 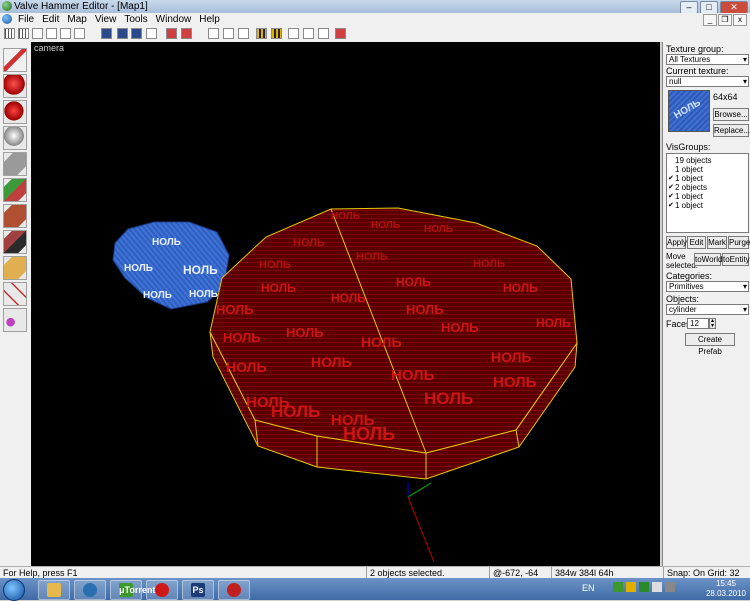 I want to click on texture-tool-icon, so click(x=15, y=190).